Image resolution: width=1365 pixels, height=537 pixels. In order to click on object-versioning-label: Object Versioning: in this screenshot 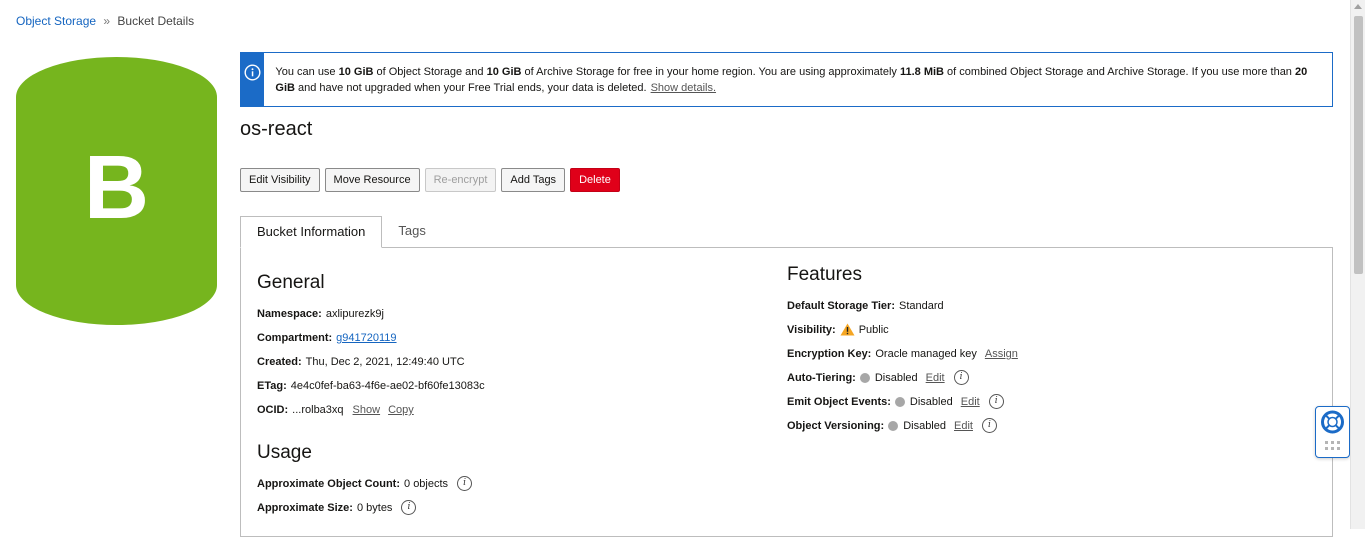, I will do `click(836, 426)`.